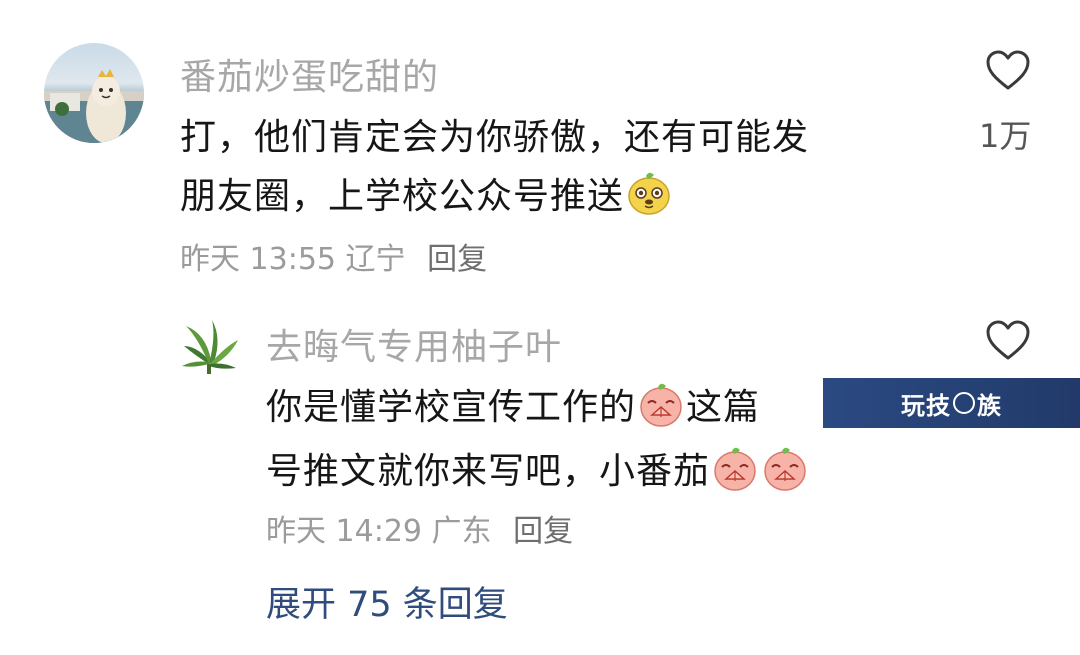  I want to click on expand-replies-button: 展开 75 条回复, so click(387, 601).